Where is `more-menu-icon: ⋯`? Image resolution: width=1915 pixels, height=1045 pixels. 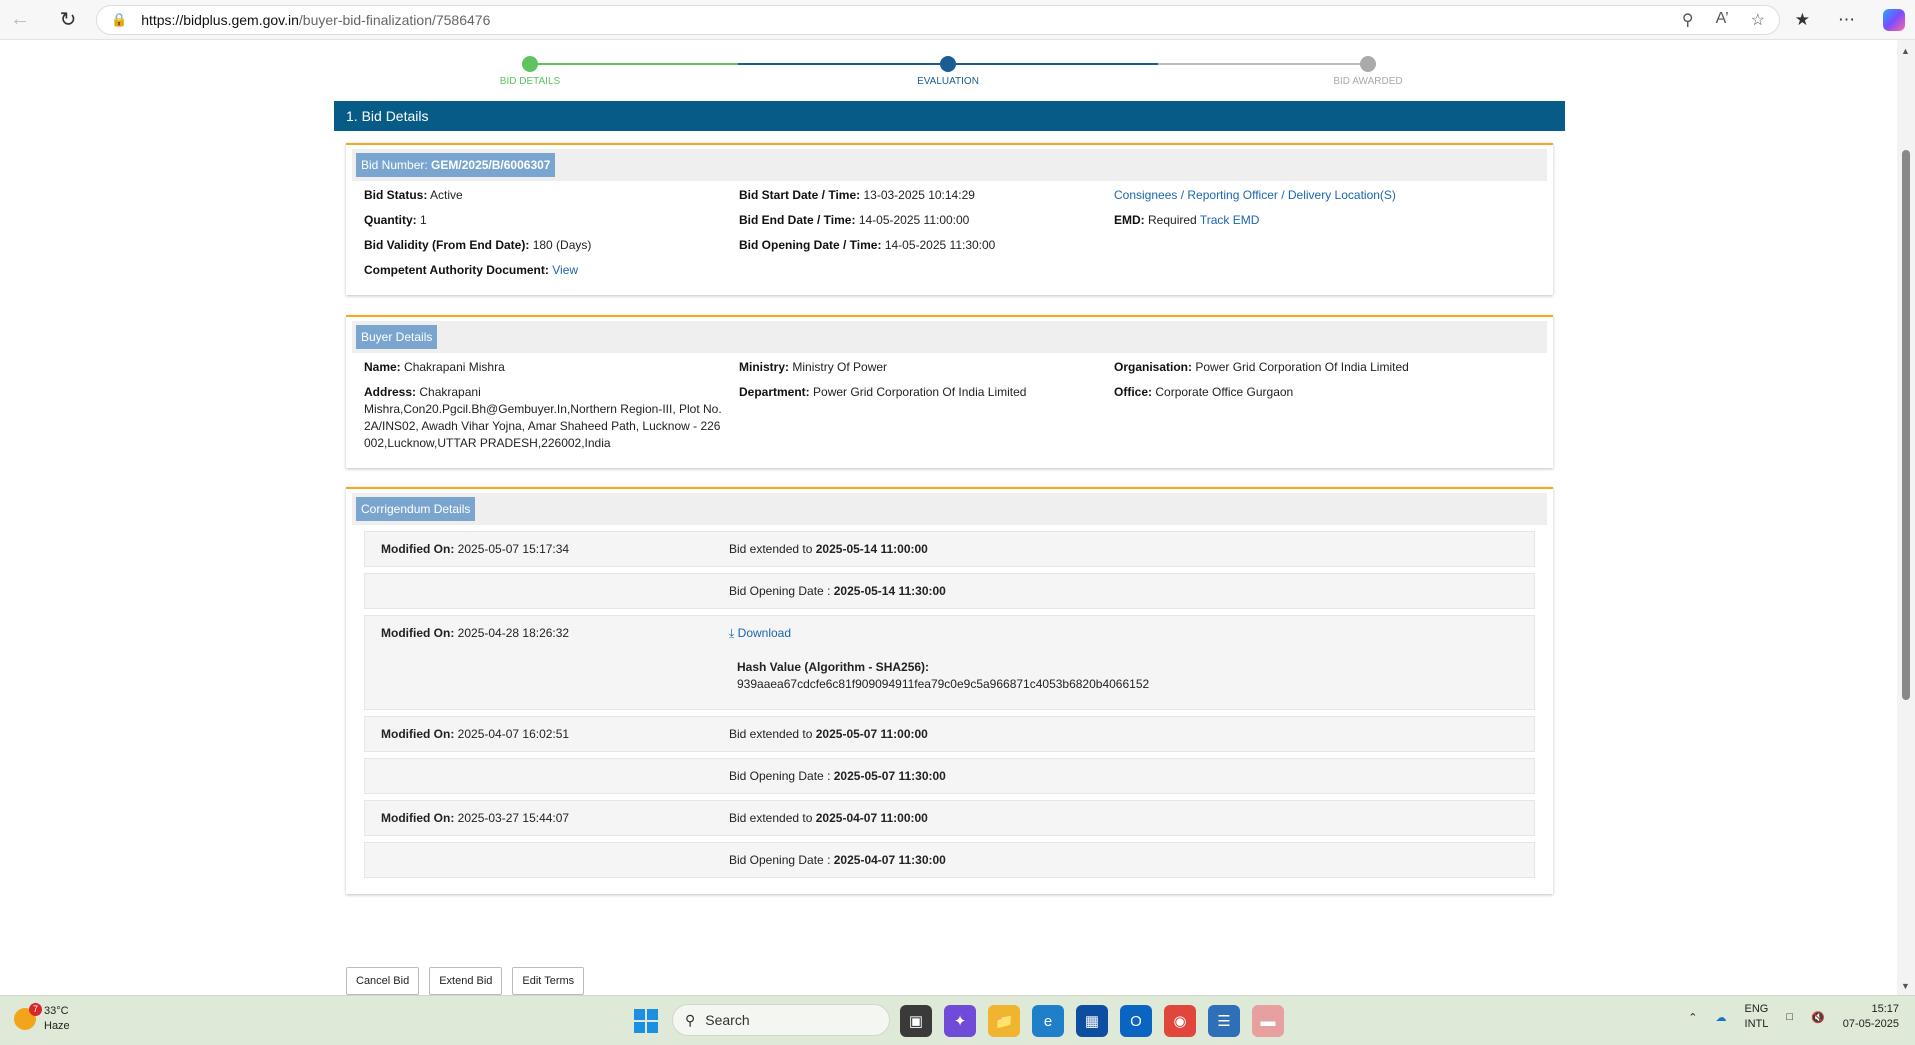 more-menu-icon: ⋯ is located at coordinates (1846, 20).